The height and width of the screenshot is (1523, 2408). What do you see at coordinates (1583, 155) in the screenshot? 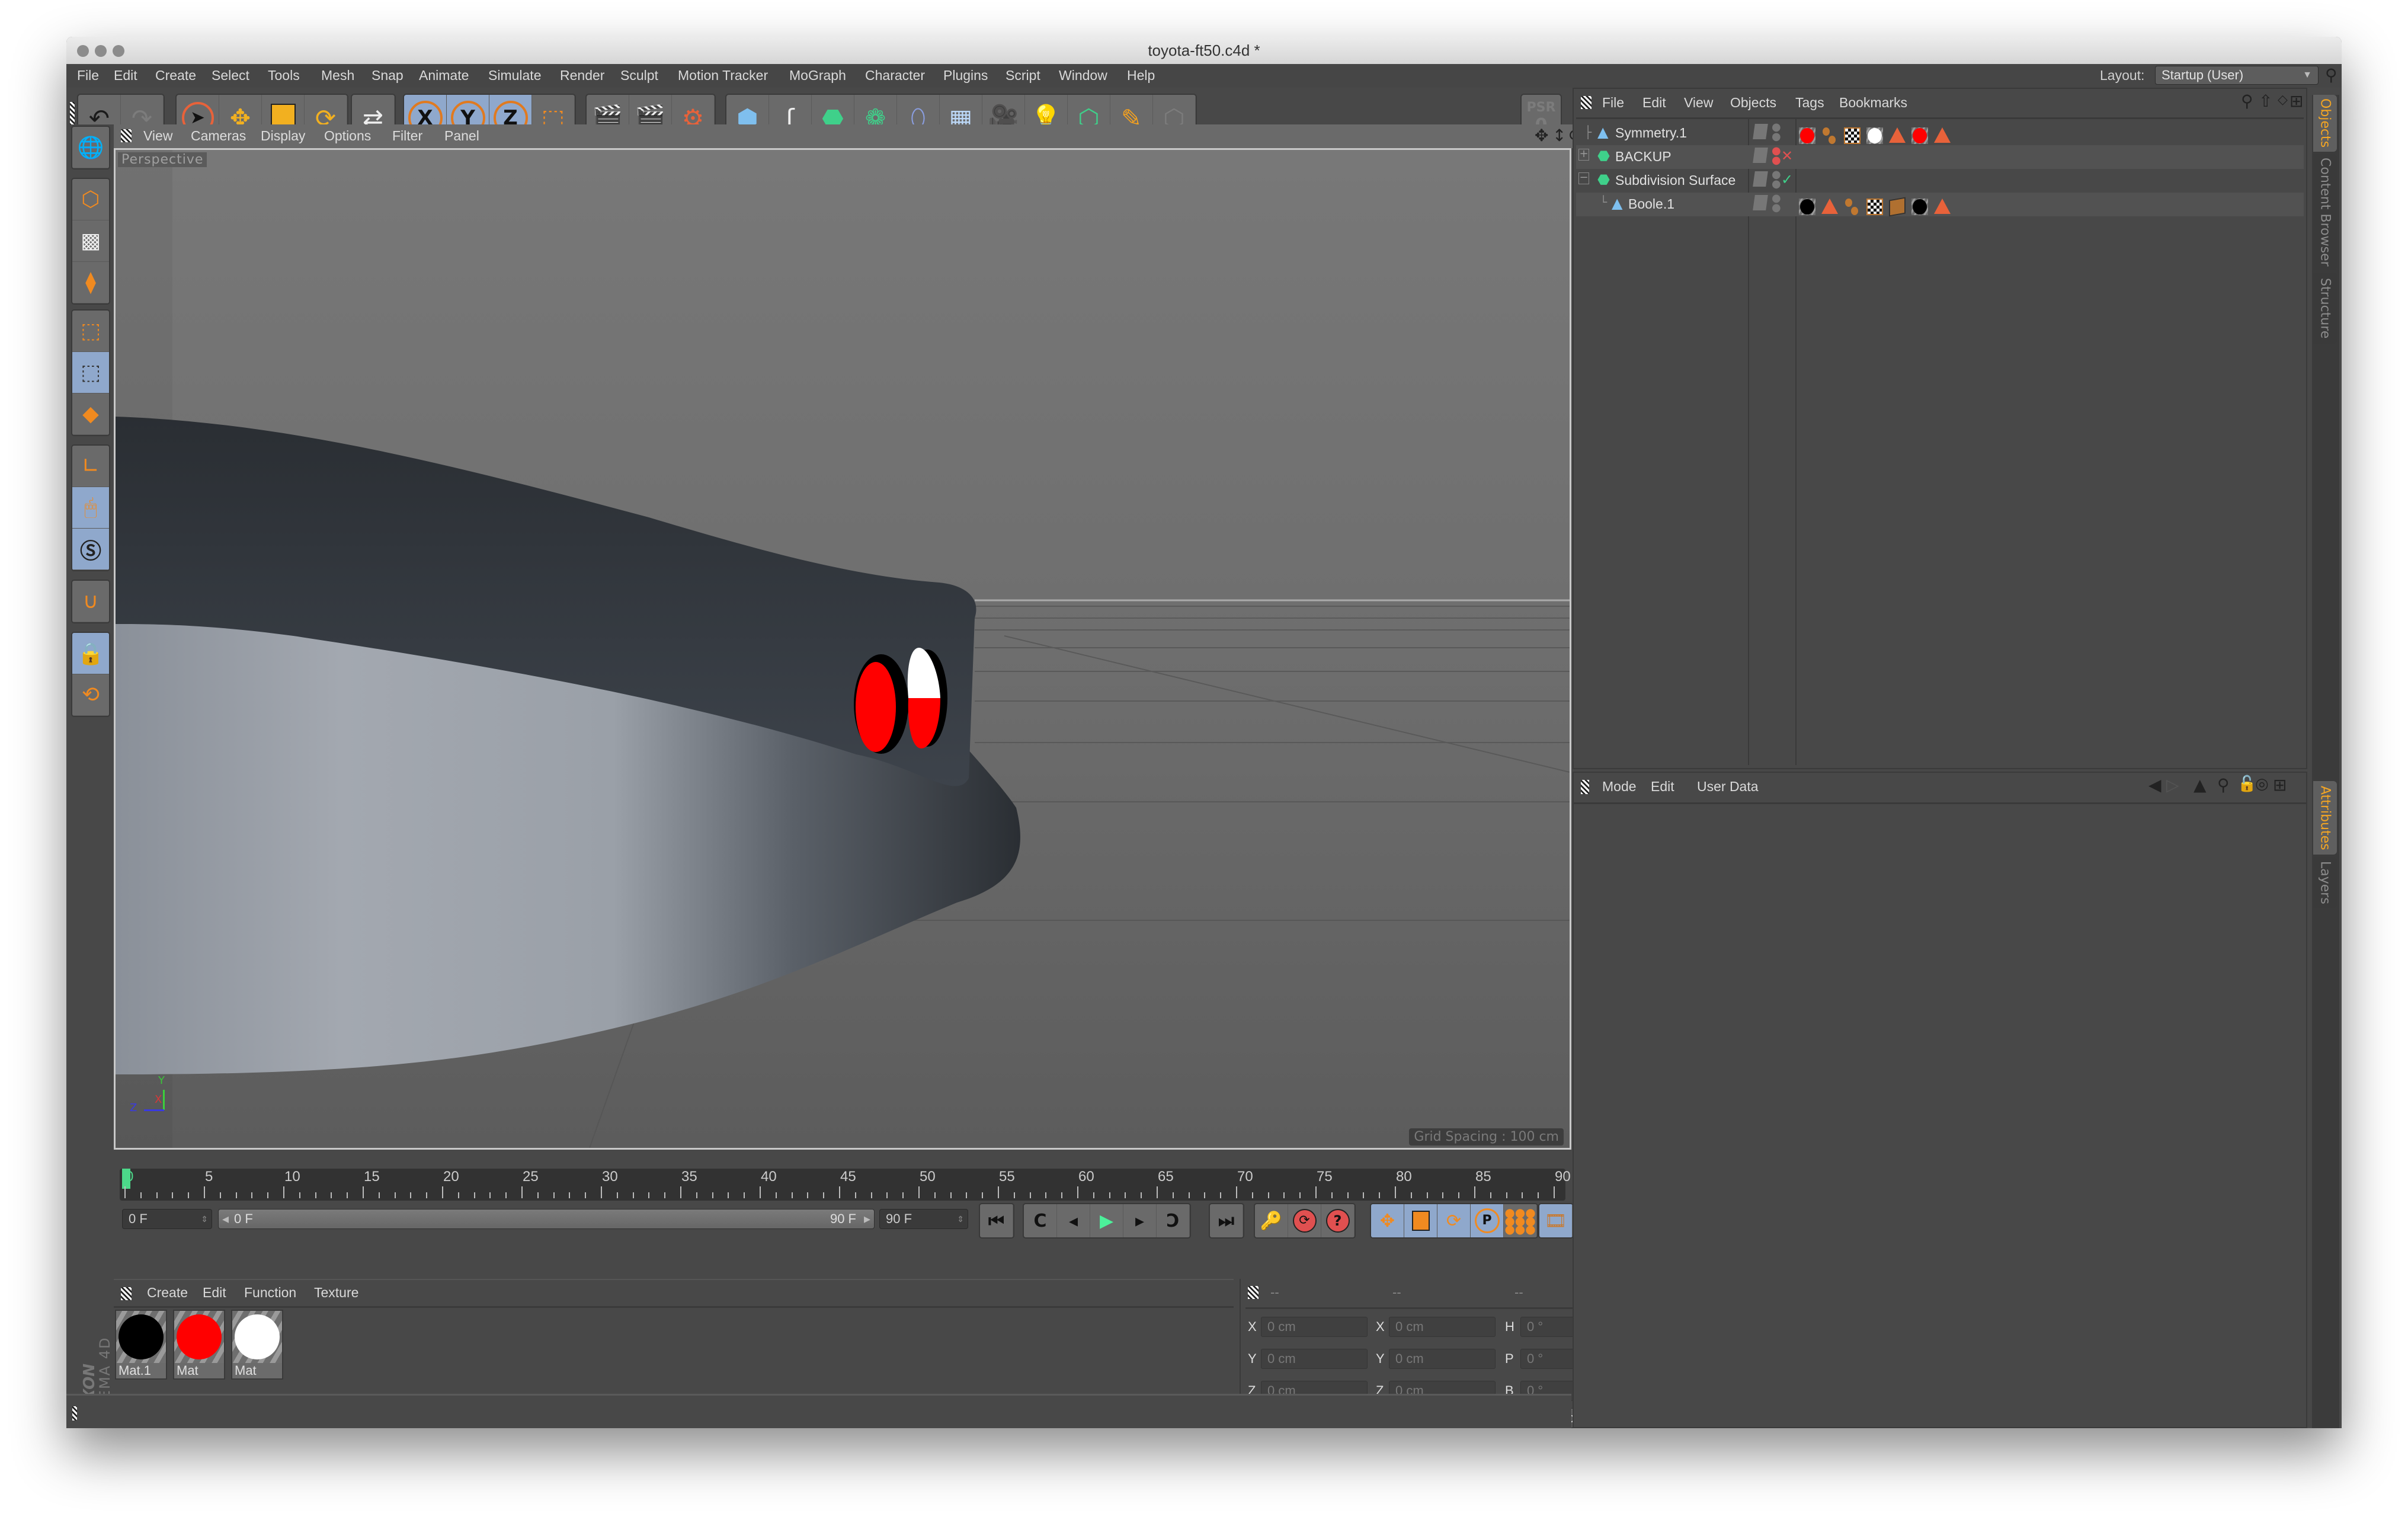
I see `expand-icon: +` at bounding box center [1583, 155].